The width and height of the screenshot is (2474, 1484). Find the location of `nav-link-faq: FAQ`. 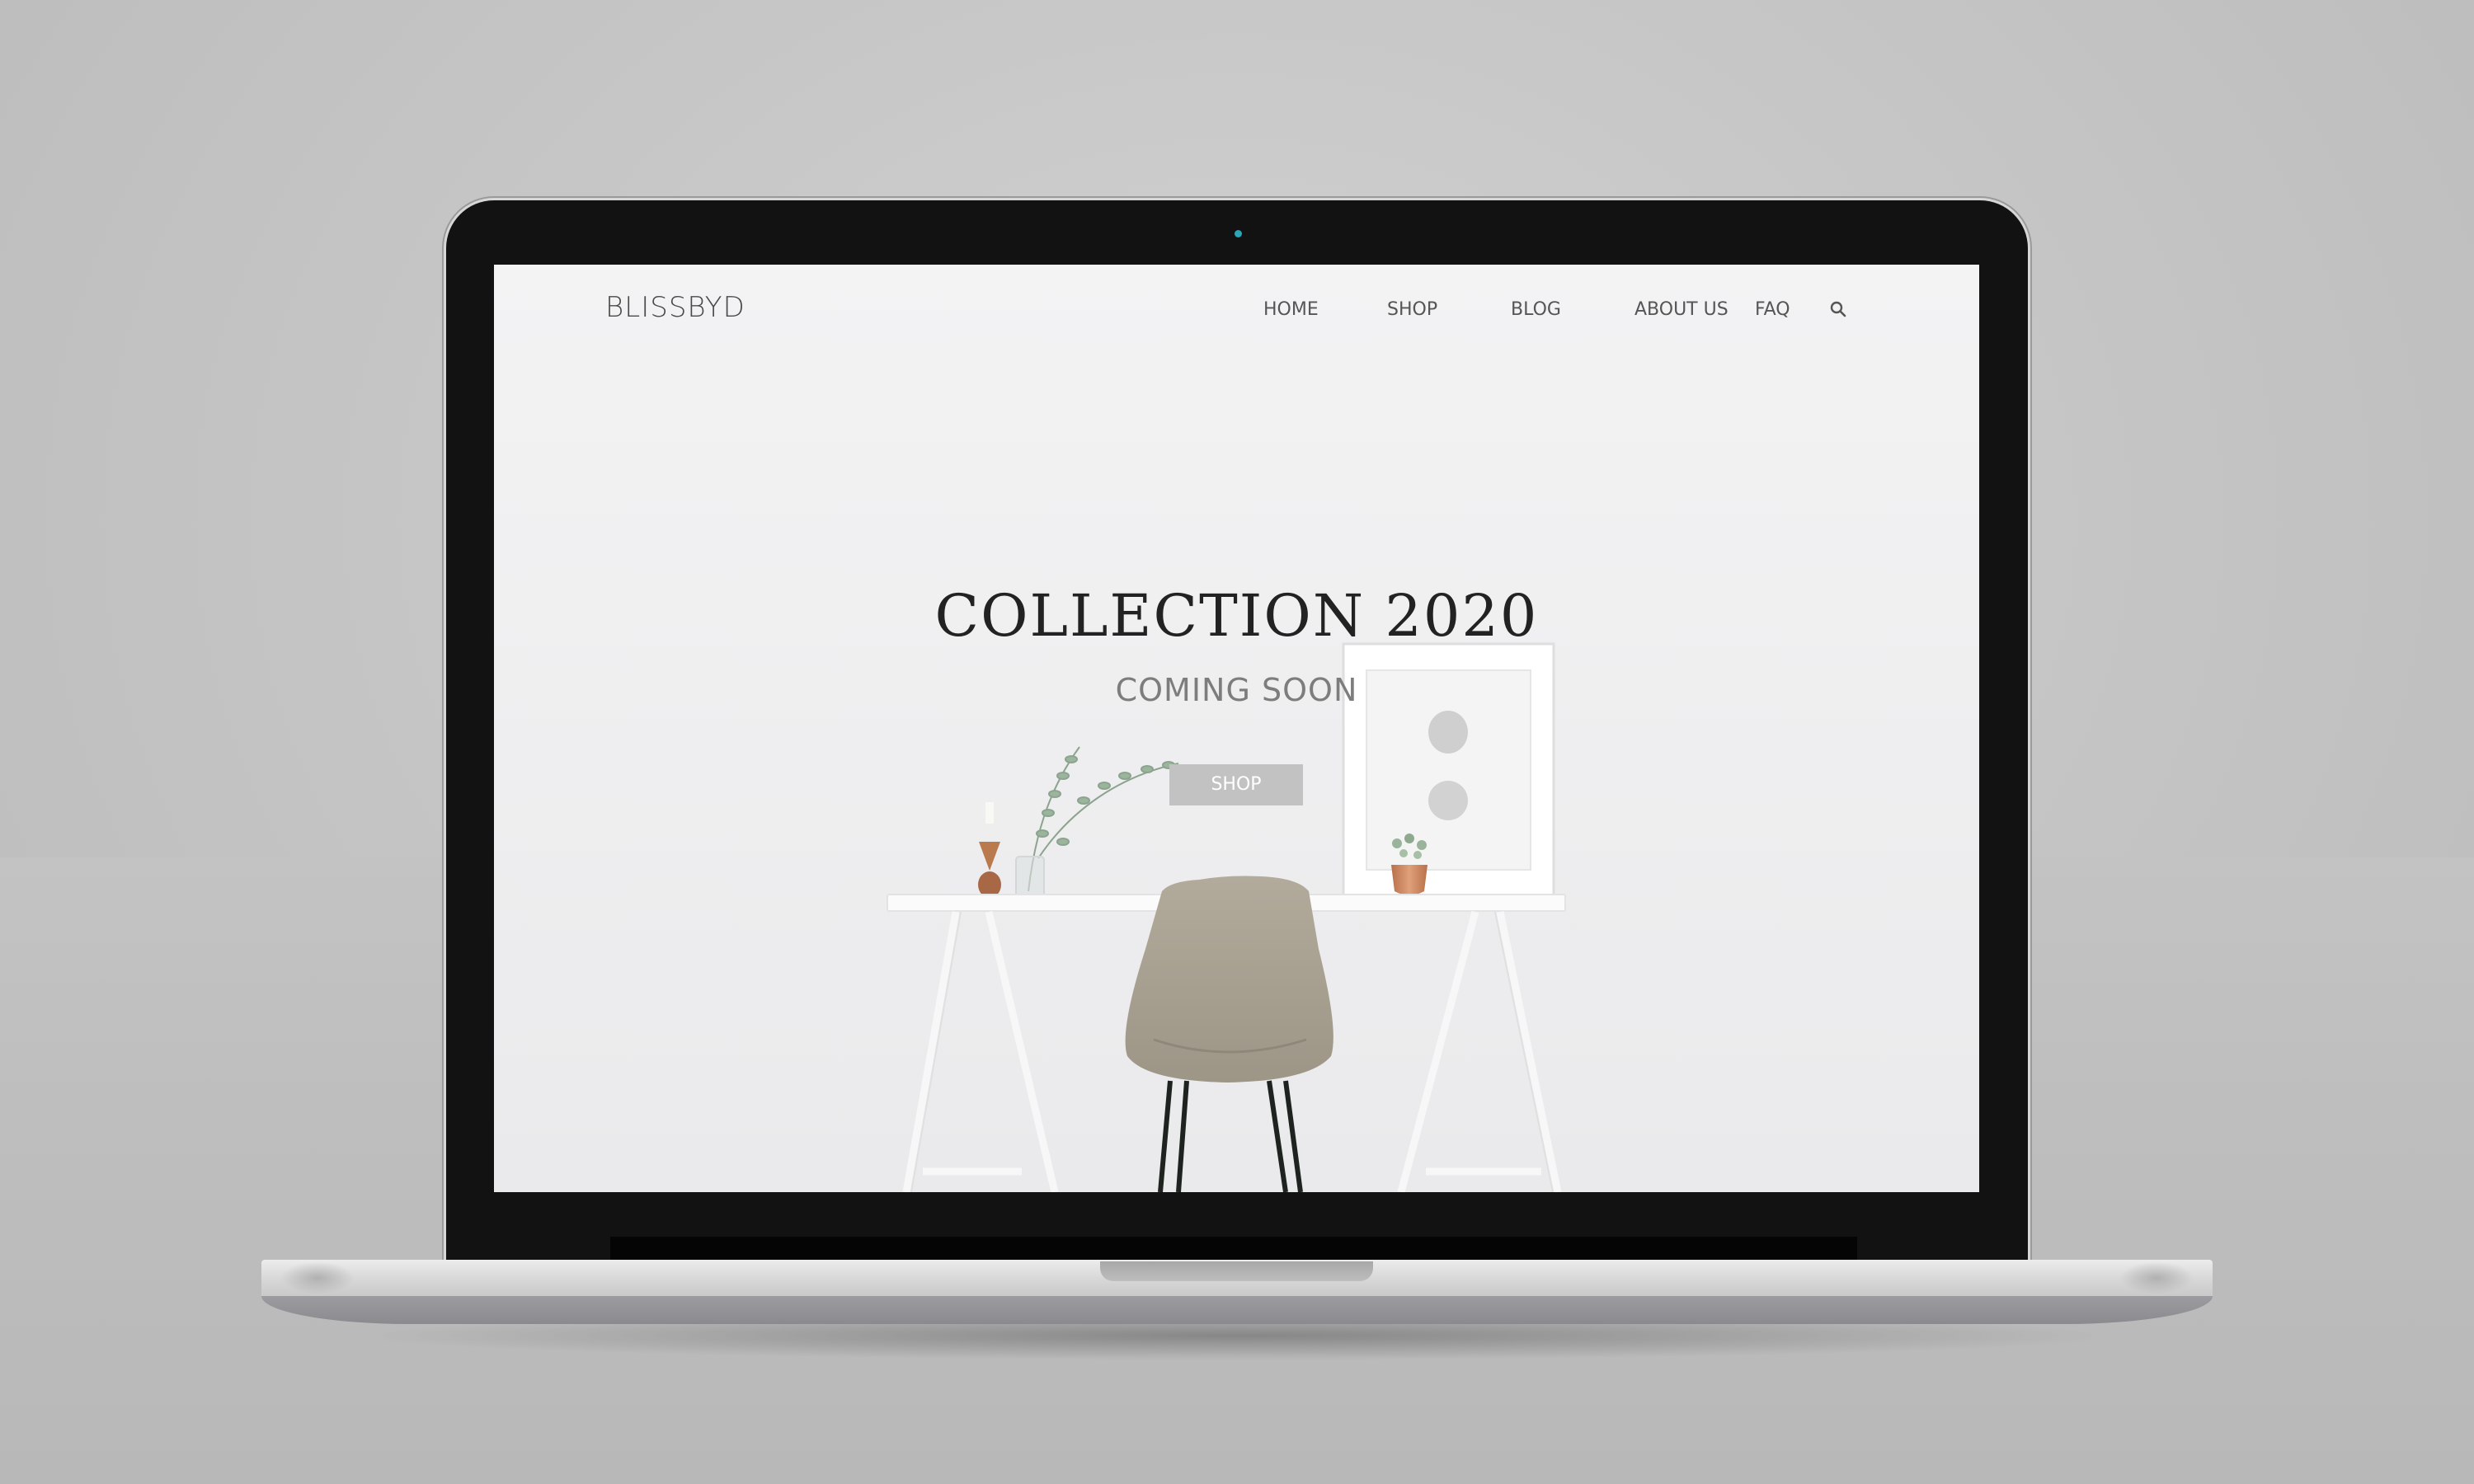

nav-link-faq: FAQ is located at coordinates (1772, 309).